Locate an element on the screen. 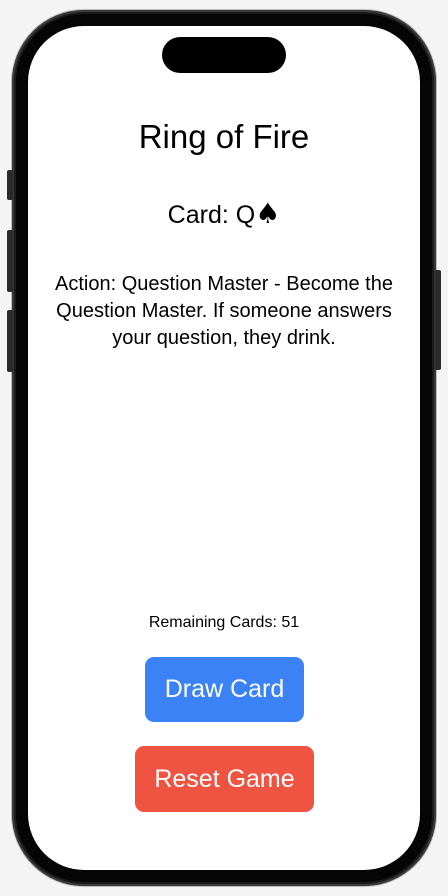 Image resolution: width=448 pixels, height=896 pixels. current-card: Card: Q♠ is located at coordinates (224, 214).